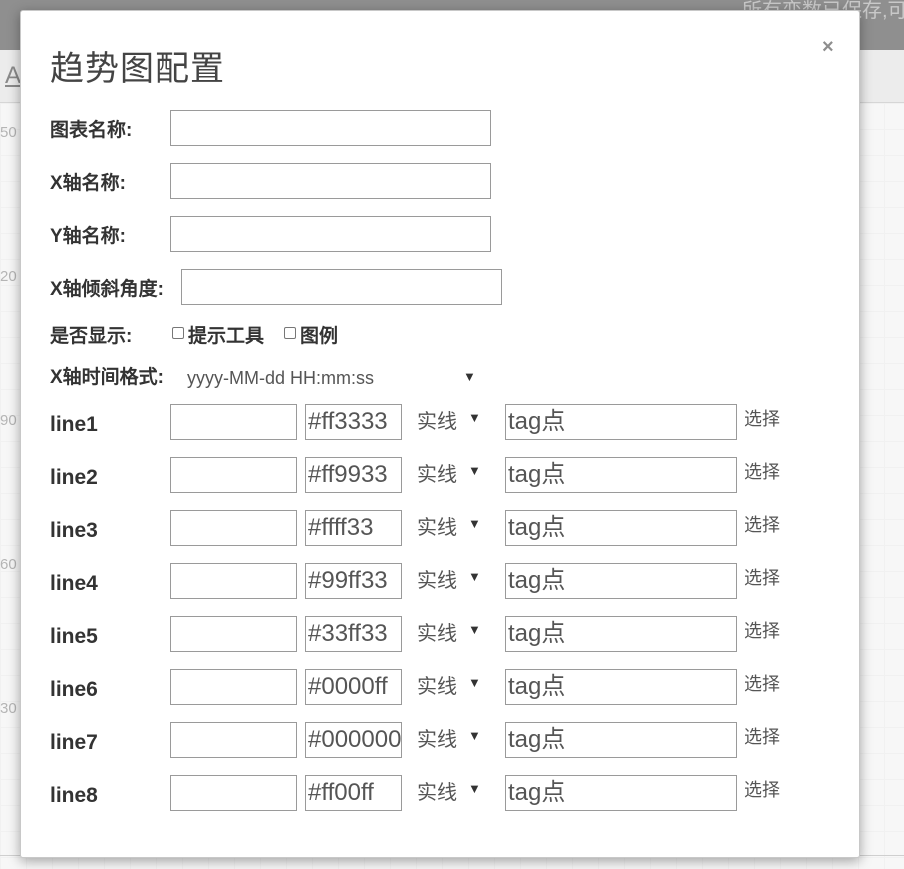 The width and height of the screenshot is (904, 869). I want to click on background-y-tick: 20, so click(8, 276).